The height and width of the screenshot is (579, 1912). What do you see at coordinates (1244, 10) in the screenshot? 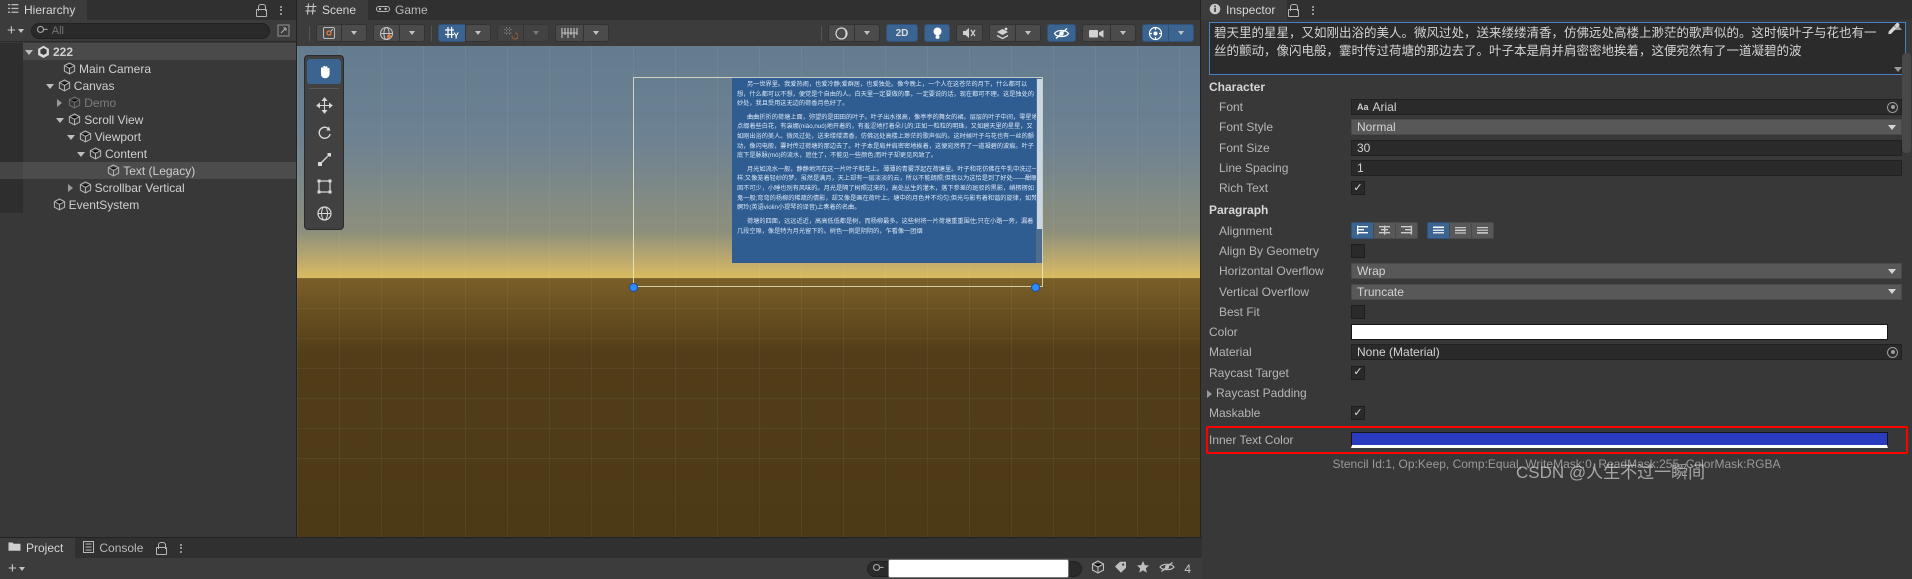
I see `tab-inspector: Inspector` at bounding box center [1244, 10].